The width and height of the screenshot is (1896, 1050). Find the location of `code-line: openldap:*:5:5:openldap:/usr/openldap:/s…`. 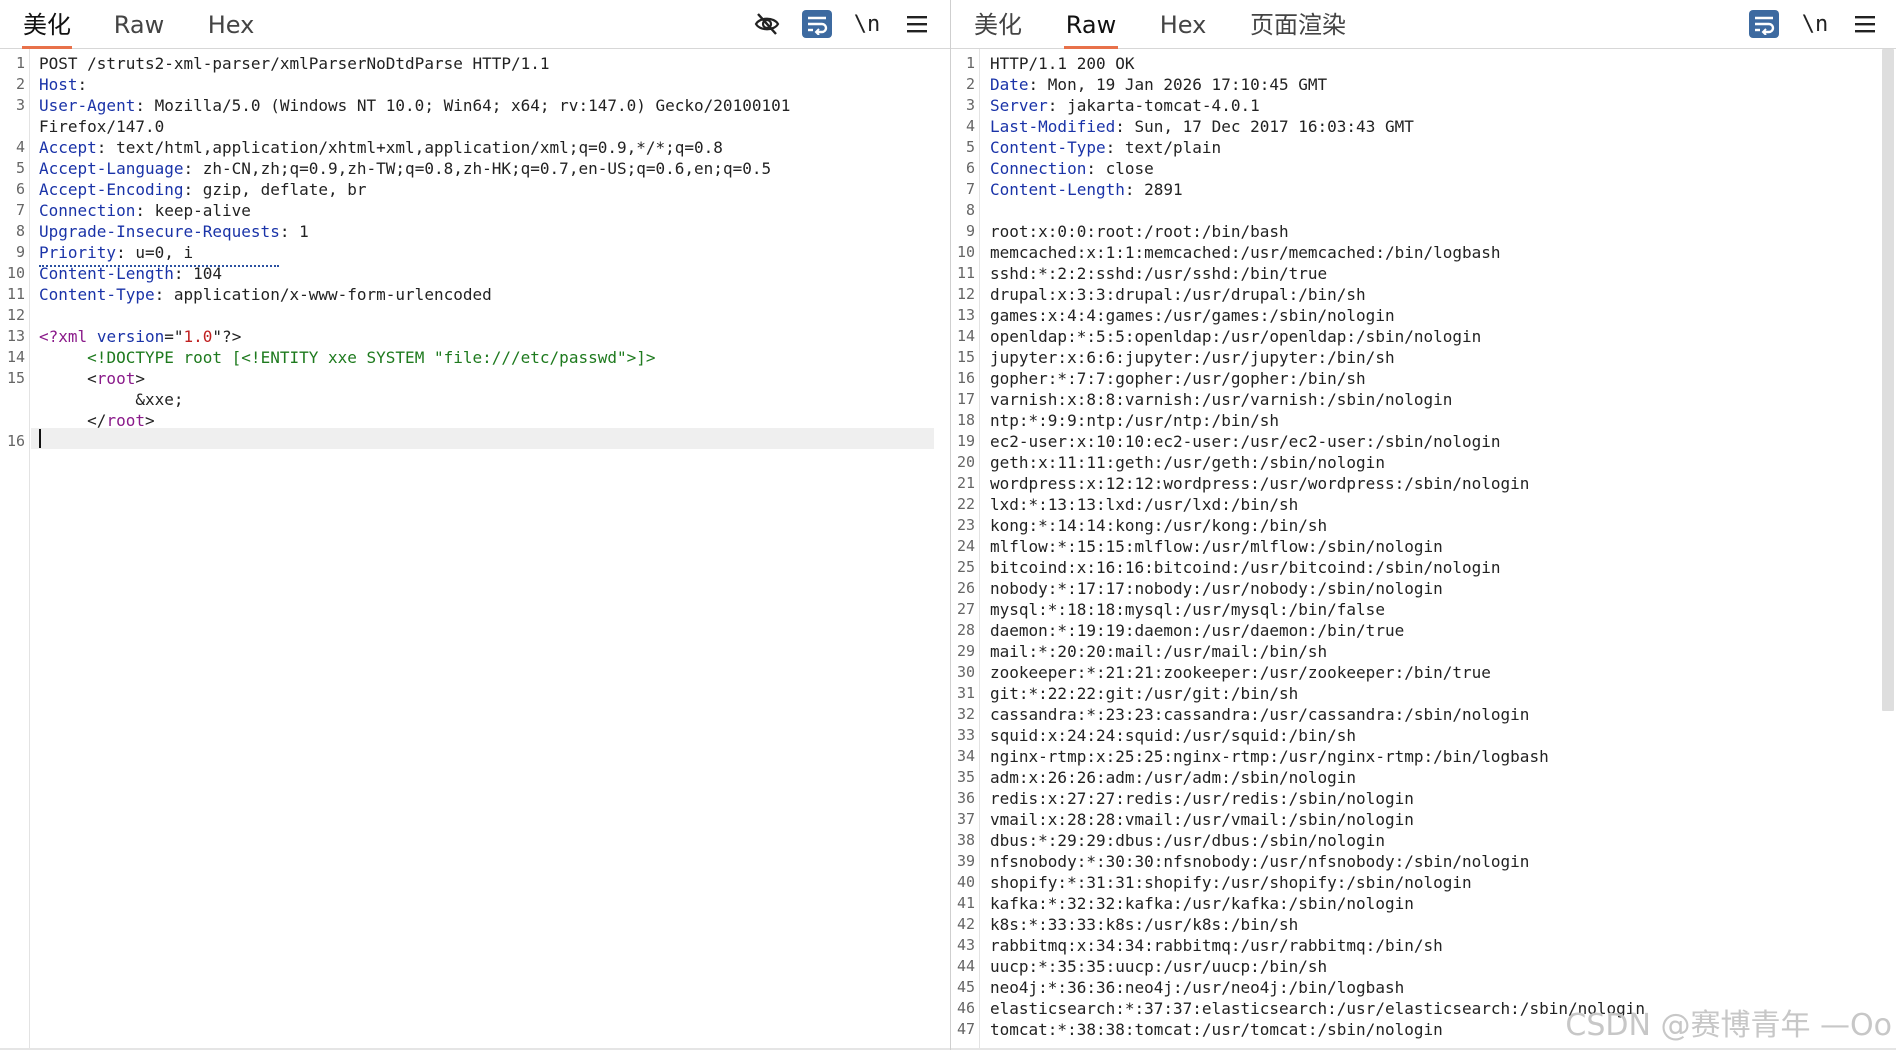

code-line: openldap:*:5:5:openldap:/usr/openldap:/s… is located at coordinates (1235, 336).